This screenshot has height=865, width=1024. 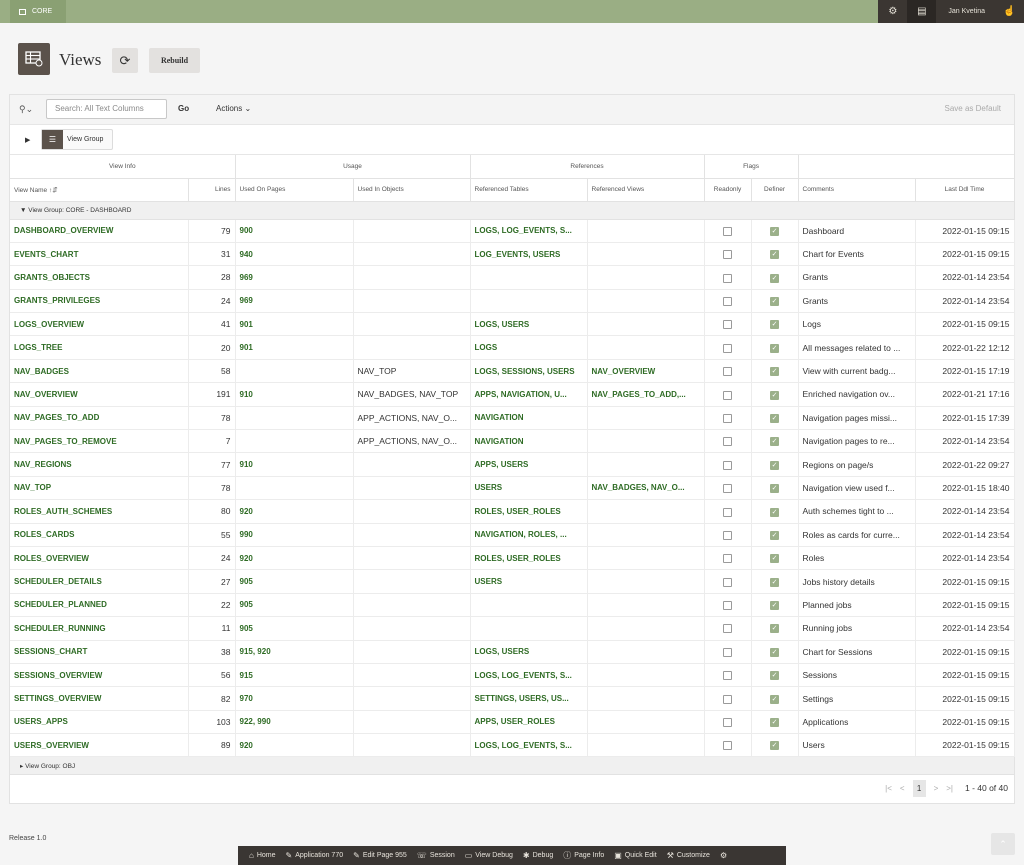 I want to click on devbar-item-edit-page-955: ✎ Edit Page 955, so click(x=380, y=855).